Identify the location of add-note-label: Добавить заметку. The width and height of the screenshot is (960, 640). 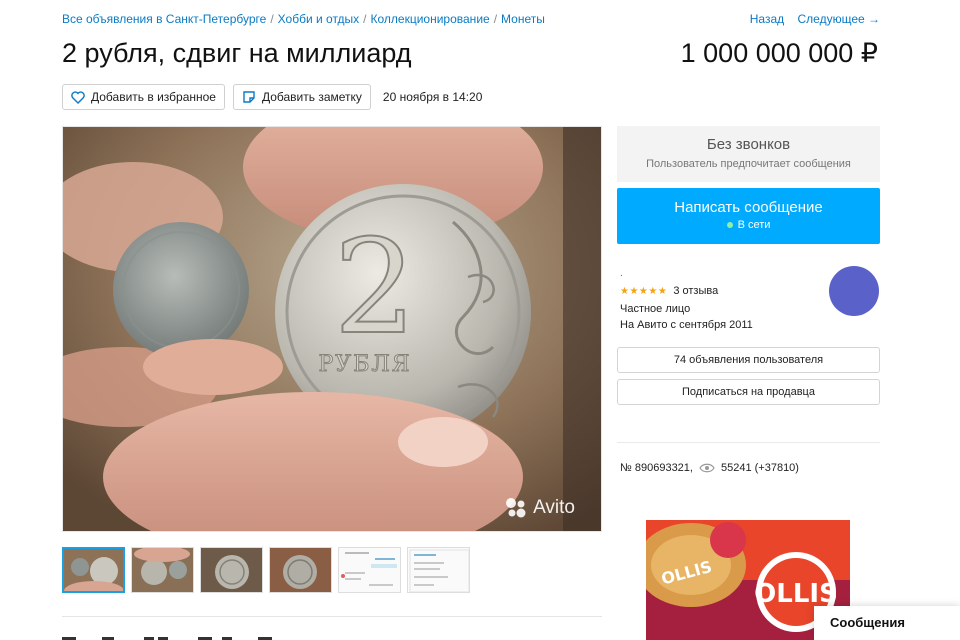
(311, 97).